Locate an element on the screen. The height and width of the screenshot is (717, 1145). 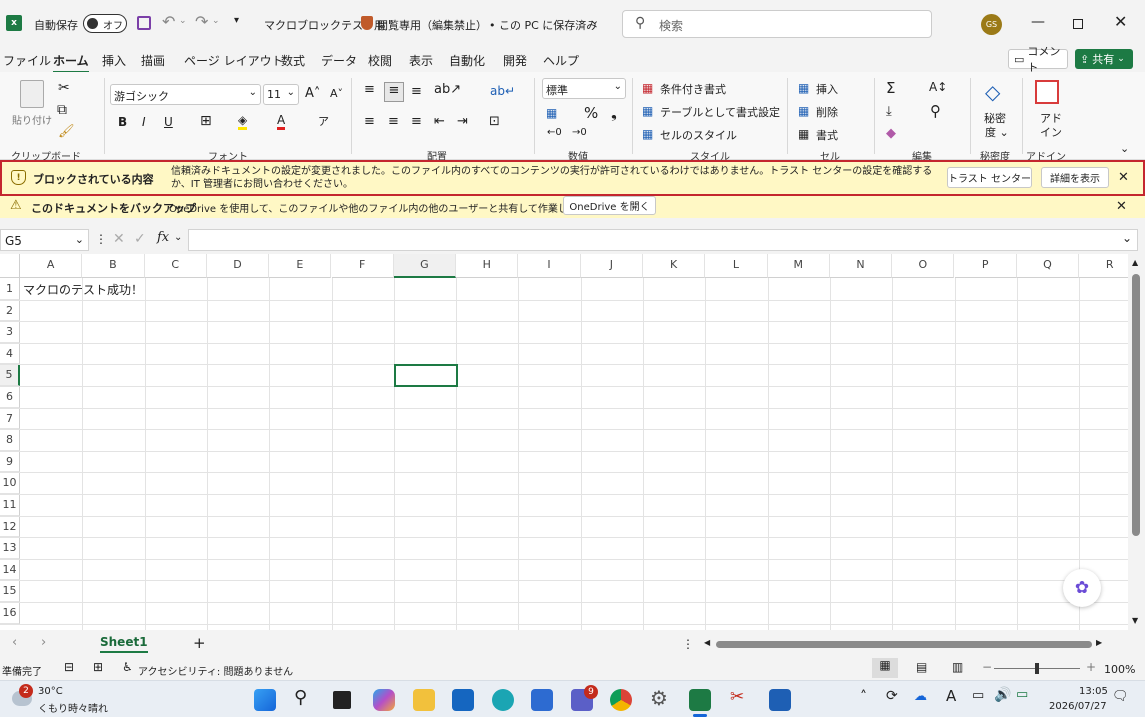
column-header-p: P is located at coordinates (985, 266).